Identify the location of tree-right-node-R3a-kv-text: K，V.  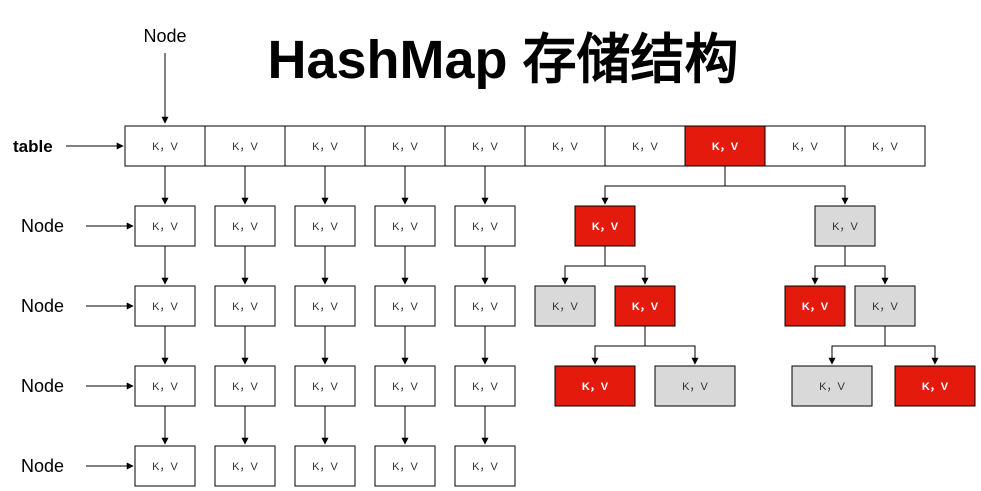
(832, 387).